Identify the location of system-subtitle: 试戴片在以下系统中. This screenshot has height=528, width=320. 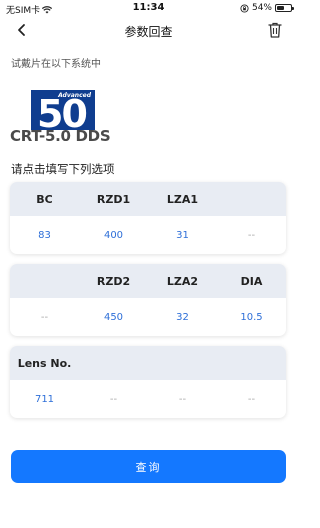
(56, 64).